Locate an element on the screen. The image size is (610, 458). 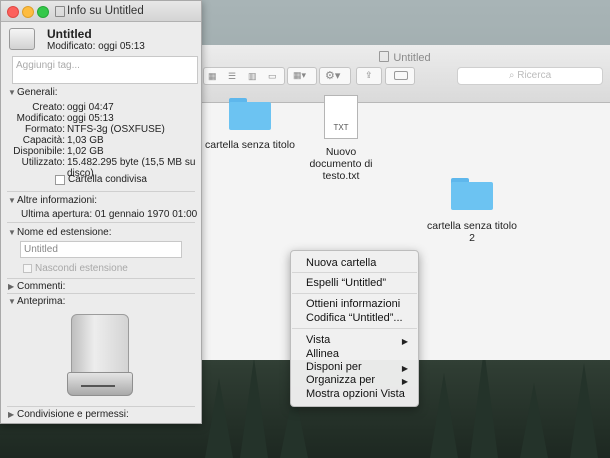
menu-item-get-info: Ottieni informazioni is located at coordinates (353, 304).